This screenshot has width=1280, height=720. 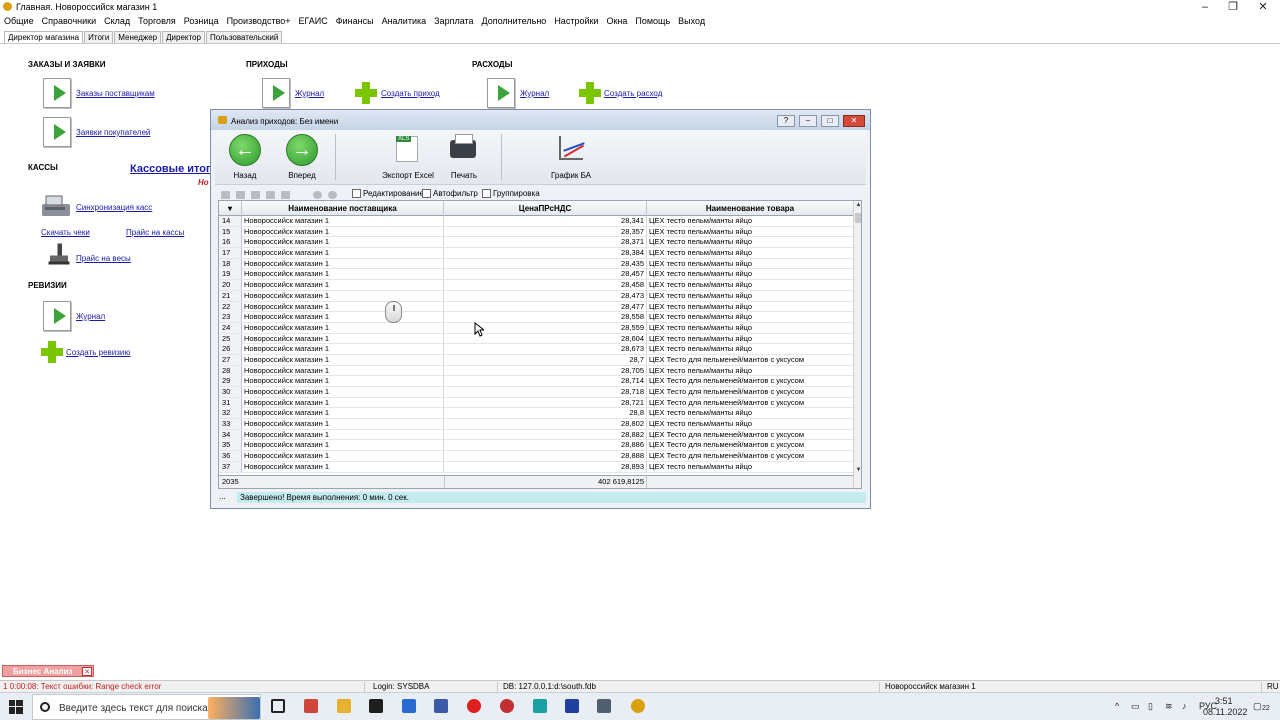 I want to click on cash-register-icon, so click(x=56, y=206).